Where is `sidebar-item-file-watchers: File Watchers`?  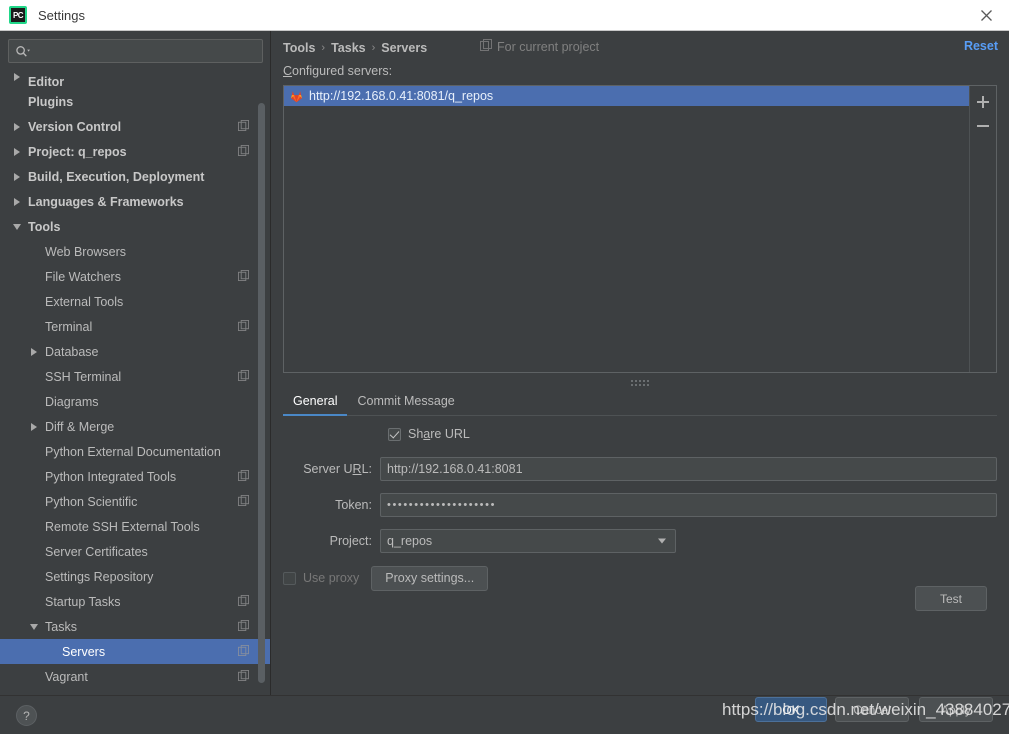
sidebar-item-file-watchers: File Watchers is located at coordinates (135, 276).